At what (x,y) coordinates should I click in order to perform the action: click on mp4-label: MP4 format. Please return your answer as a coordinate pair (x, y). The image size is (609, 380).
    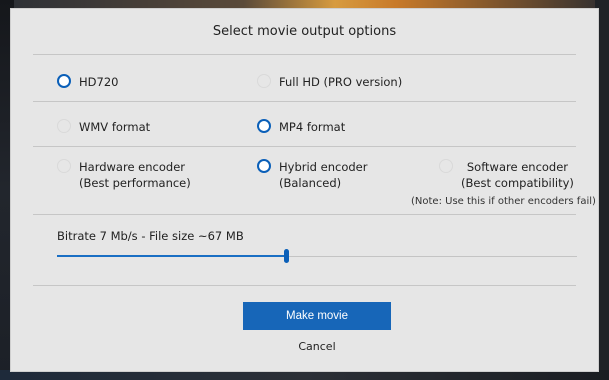
    Looking at the image, I should click on (312, 127).